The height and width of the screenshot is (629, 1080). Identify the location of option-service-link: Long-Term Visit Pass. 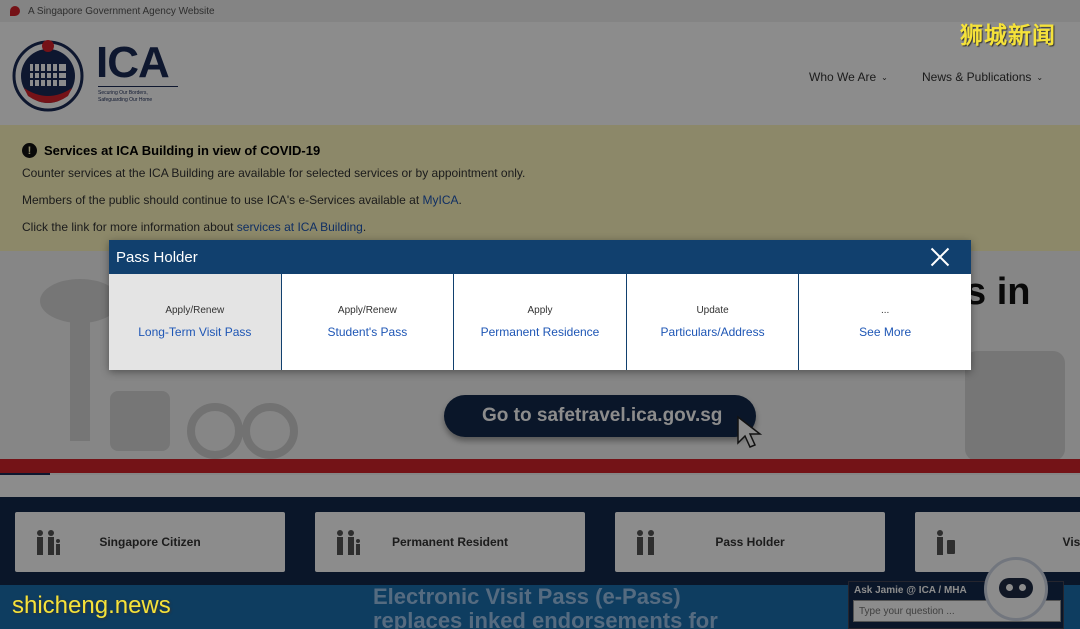
(194, 332).